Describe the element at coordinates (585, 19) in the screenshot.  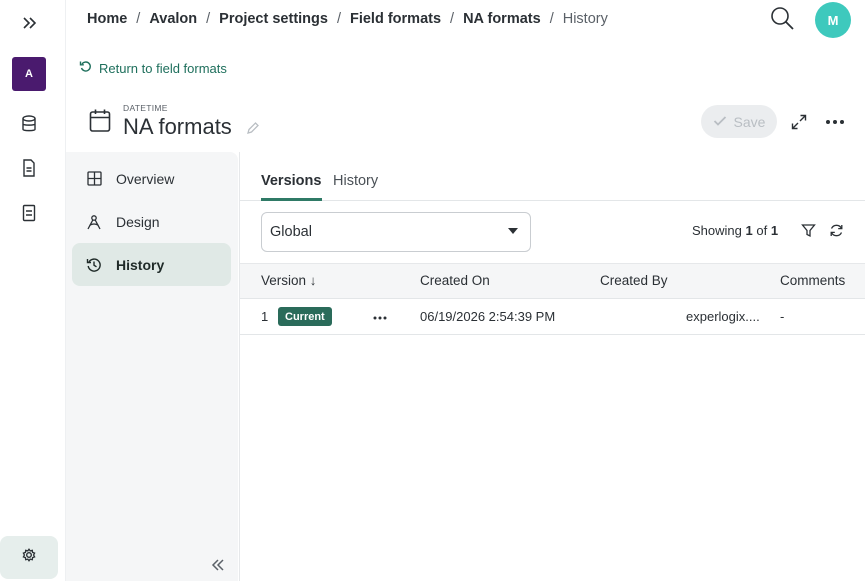
I see `breadcrumb-current: History` at that location.